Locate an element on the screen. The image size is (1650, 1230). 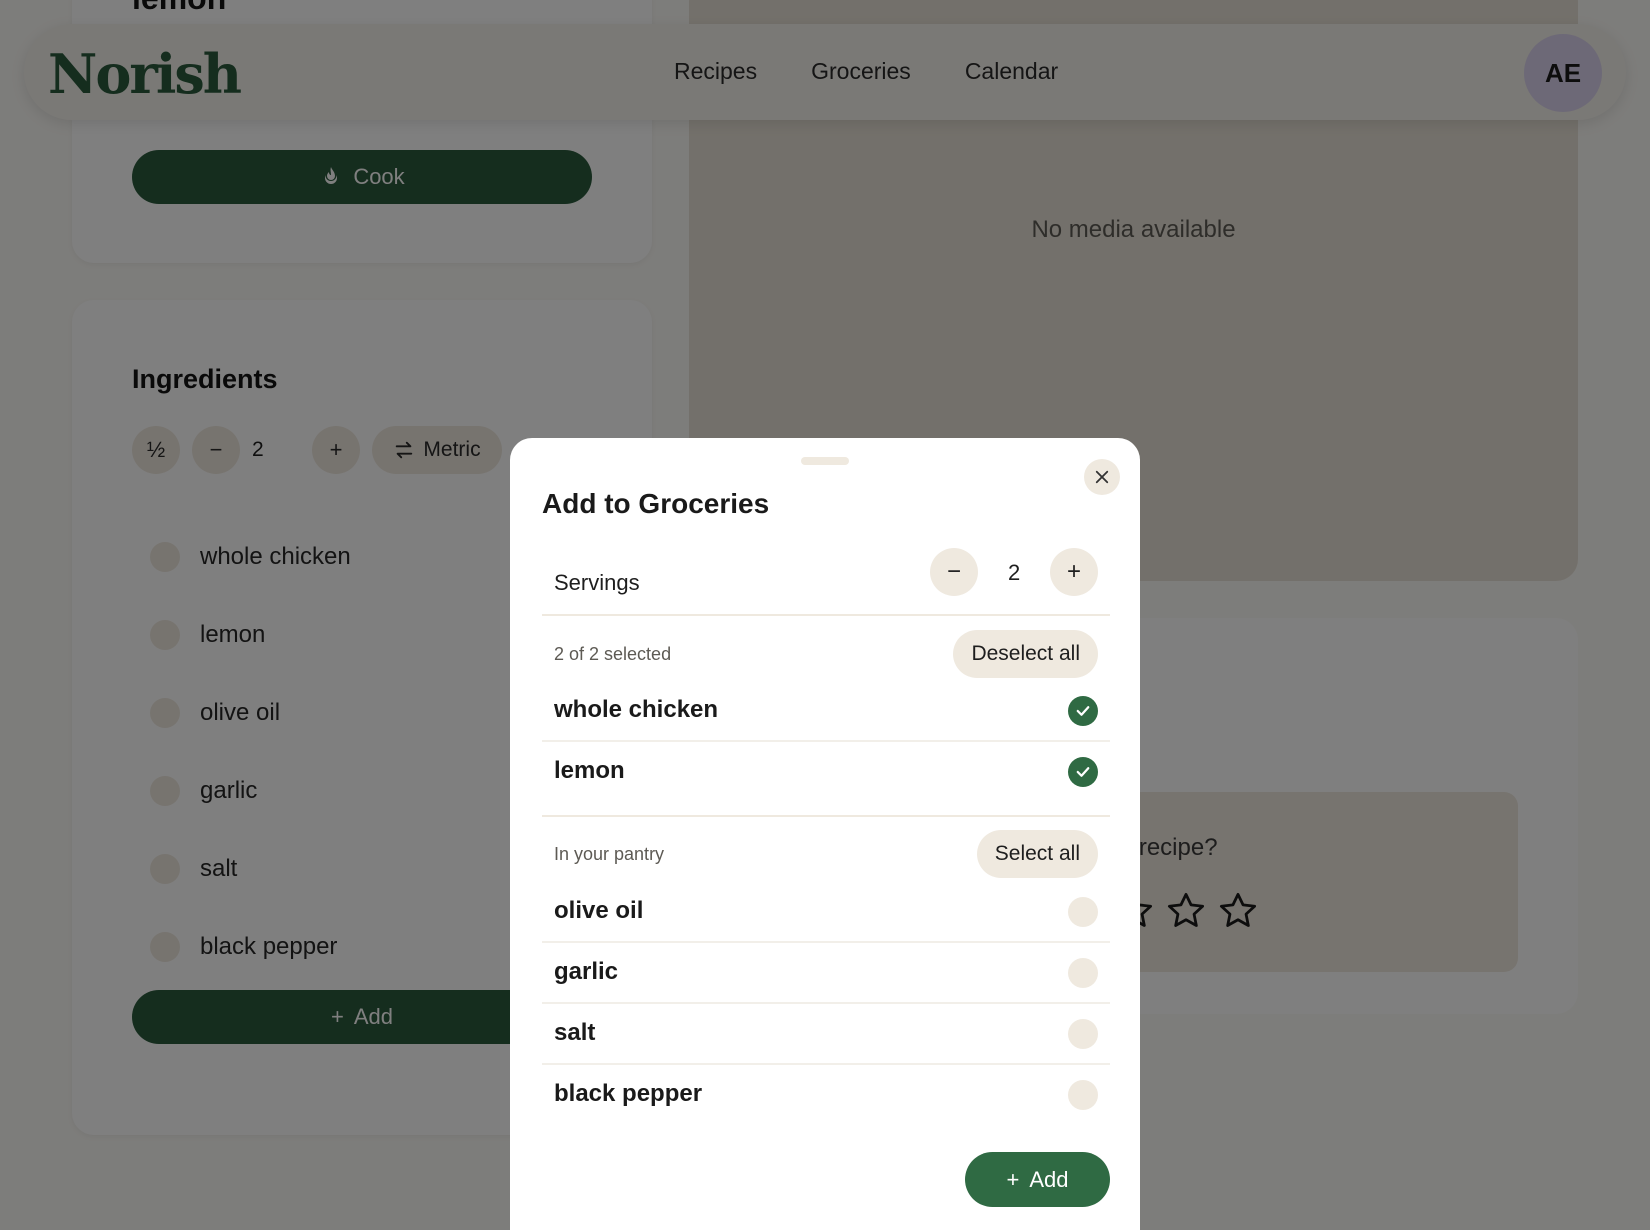
modal-title: Add to Groceries is located at coordinates (656, 503).